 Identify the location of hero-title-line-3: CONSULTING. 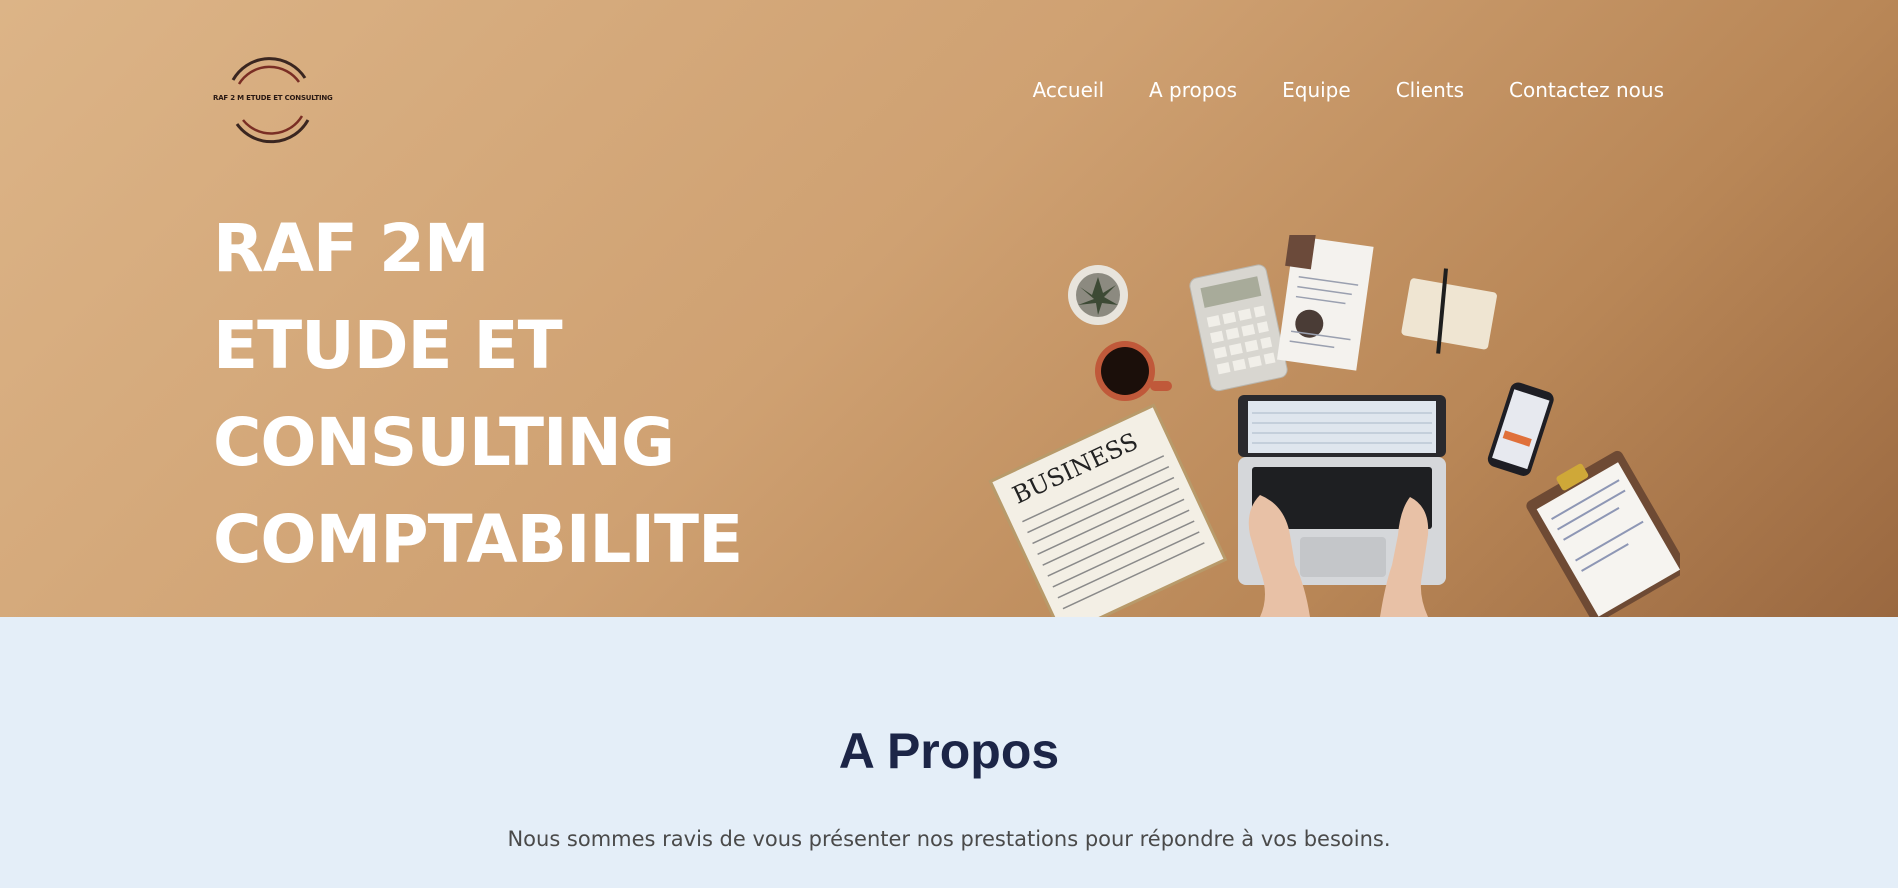
(444, 442).